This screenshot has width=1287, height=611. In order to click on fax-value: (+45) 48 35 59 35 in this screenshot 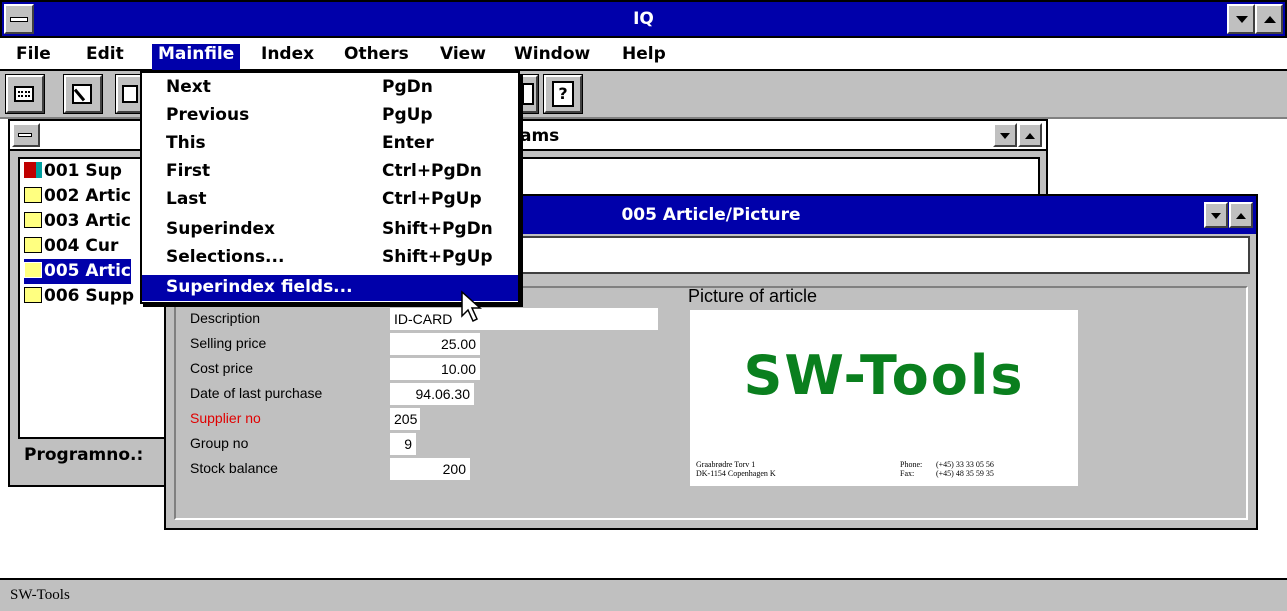, I will do `click(965, 473)`.